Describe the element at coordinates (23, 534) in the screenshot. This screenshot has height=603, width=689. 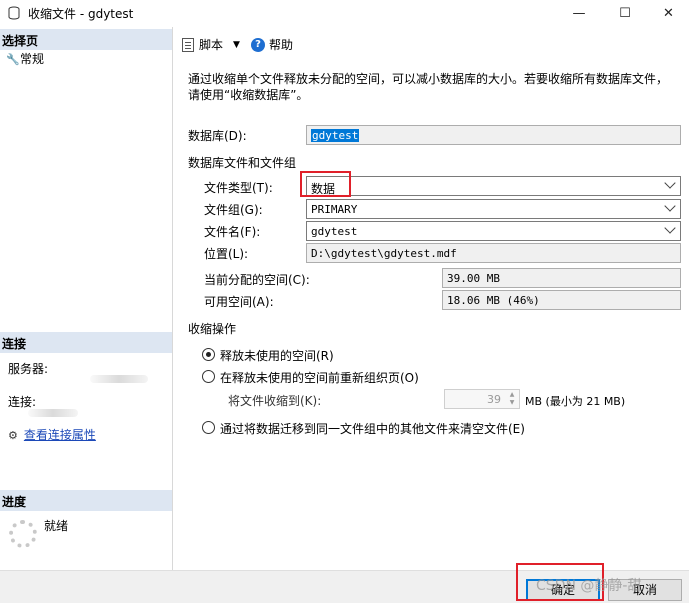
I see `progress-spinner-icon` at that location.